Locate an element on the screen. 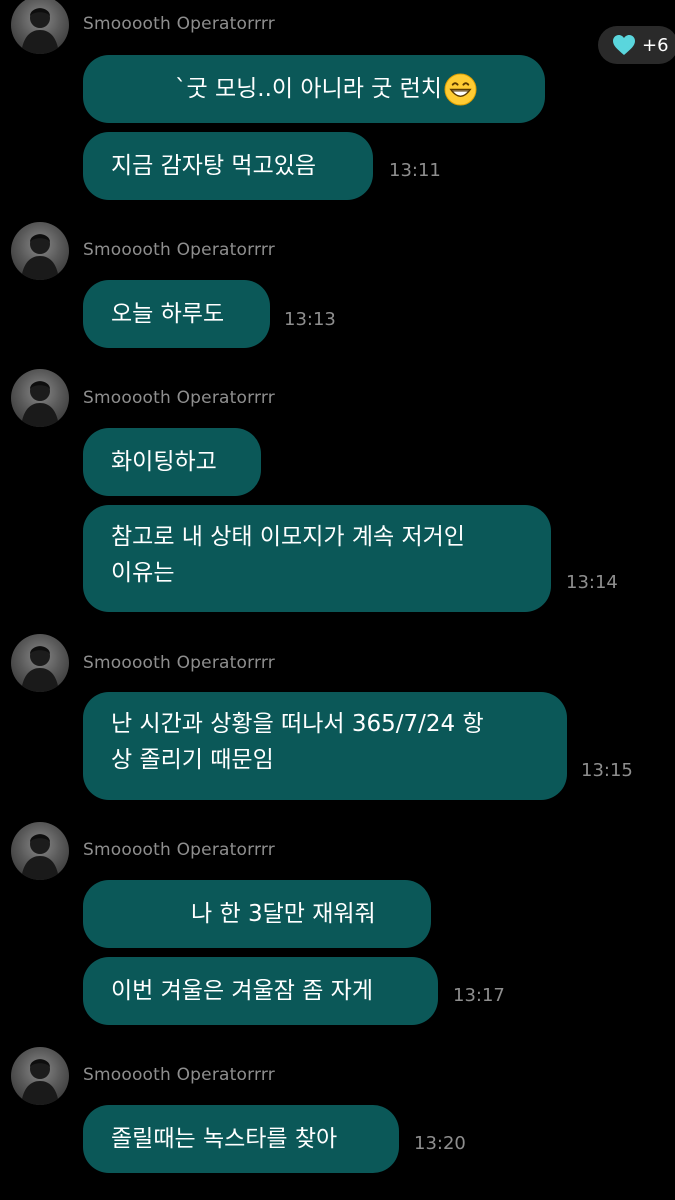 Image resolution: width=675 pixels, height=1200 pixels. message-text: 오늘 하루도 is located at coordinates (168, 314).